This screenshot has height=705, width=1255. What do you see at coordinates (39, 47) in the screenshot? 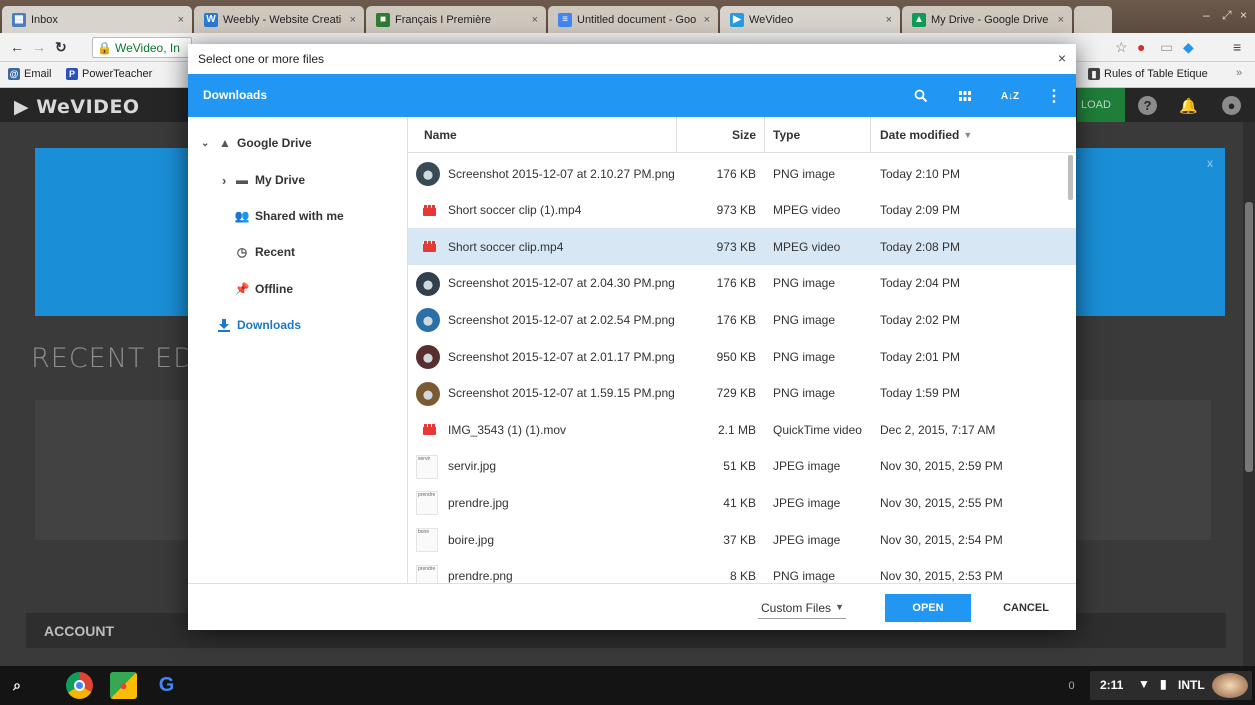
I see `forward-icon: →` at bounding box center [39, 47].